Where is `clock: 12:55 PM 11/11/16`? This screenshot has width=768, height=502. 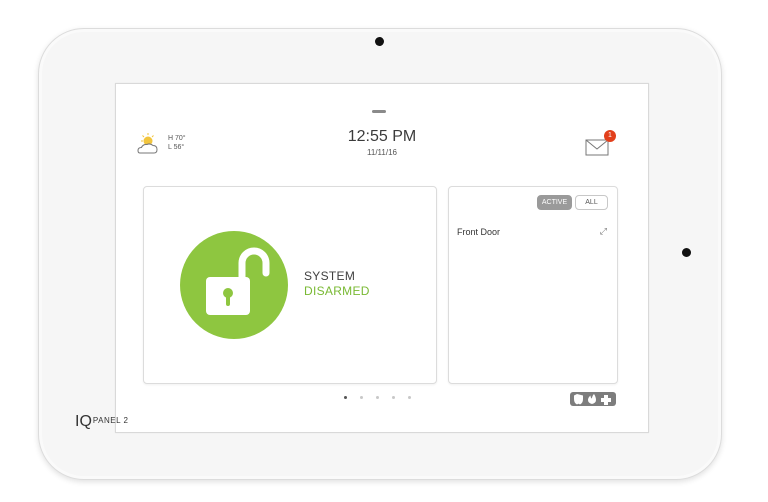
clock: 12:55 PM 11/11/16 is located at coordinates (382, 142).